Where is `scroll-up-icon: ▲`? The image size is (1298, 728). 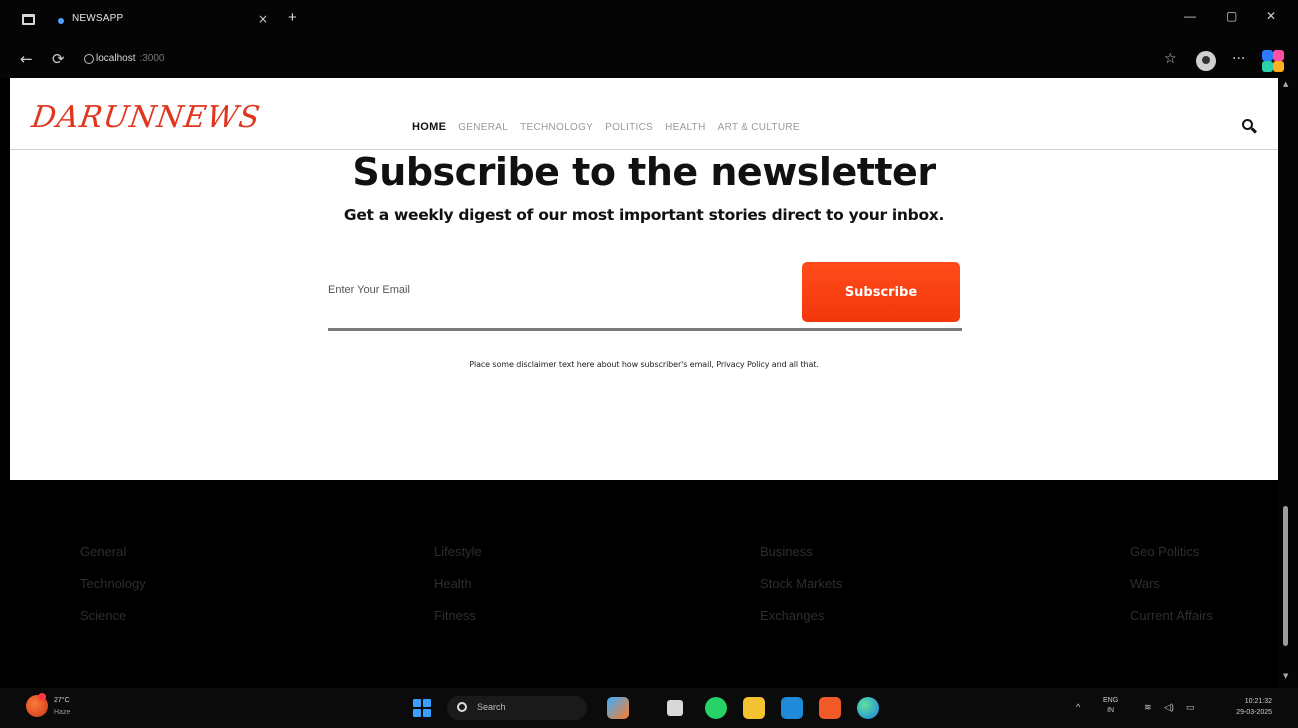 scroll-up-icon: ▲ is located at coordinates (1285, 84).